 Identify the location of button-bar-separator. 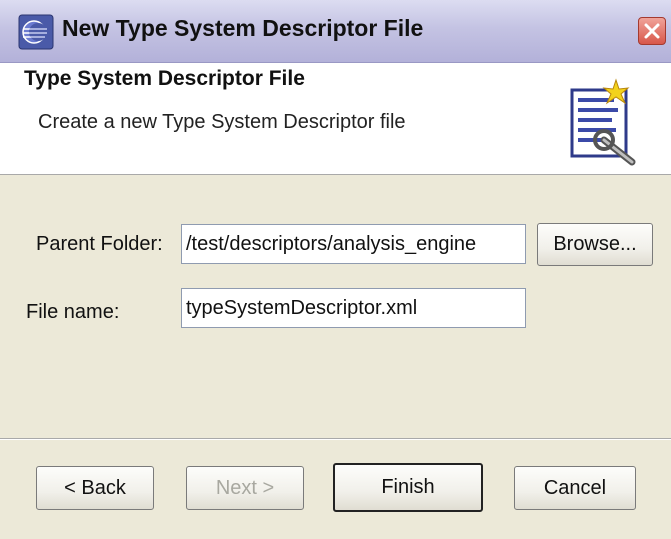
(335, 439).